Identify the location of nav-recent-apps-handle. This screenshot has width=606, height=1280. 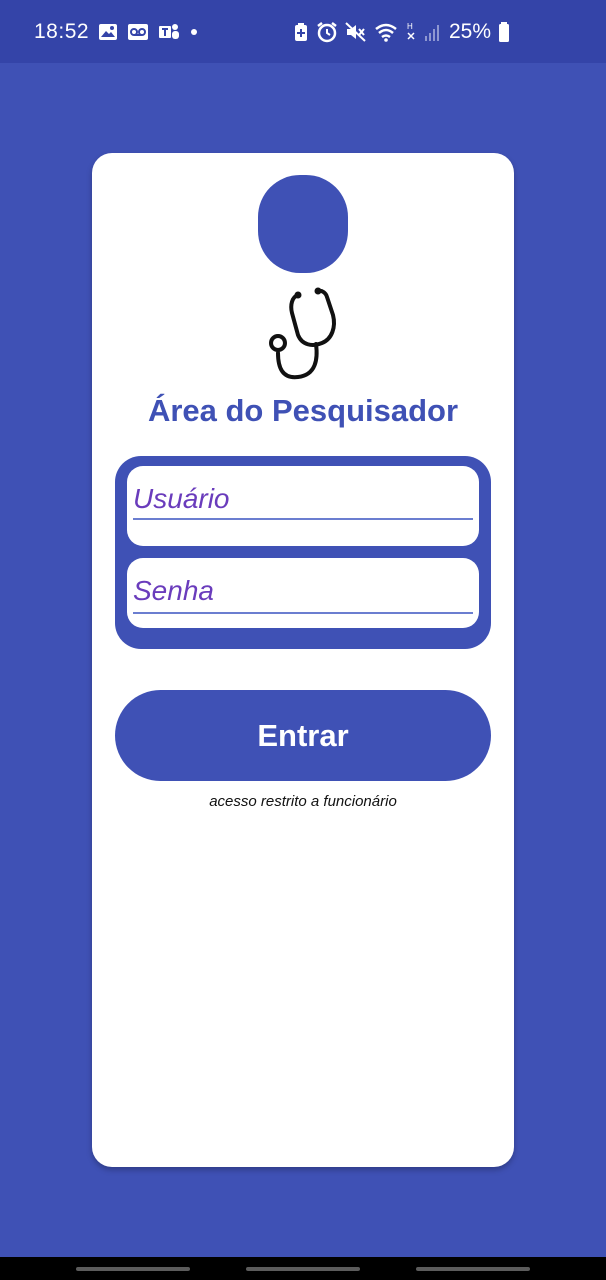
(133, 1269).